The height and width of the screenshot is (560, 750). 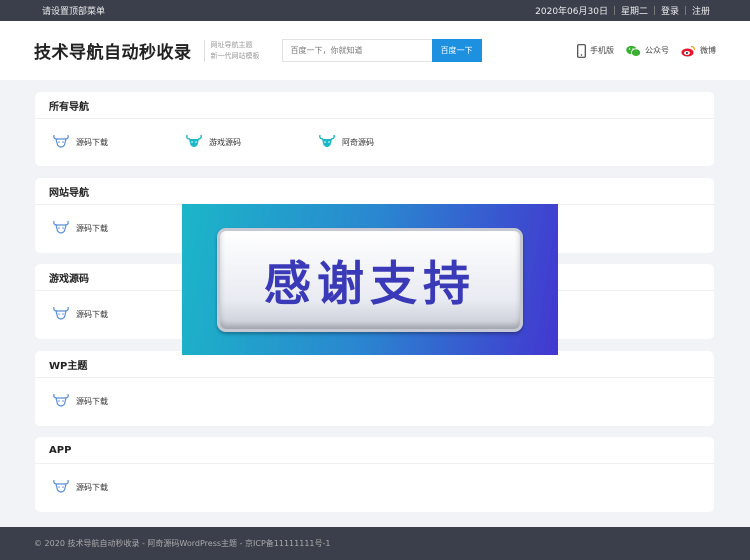 I want to click on mobile-link: 手机版, so click(x=595, y=50).